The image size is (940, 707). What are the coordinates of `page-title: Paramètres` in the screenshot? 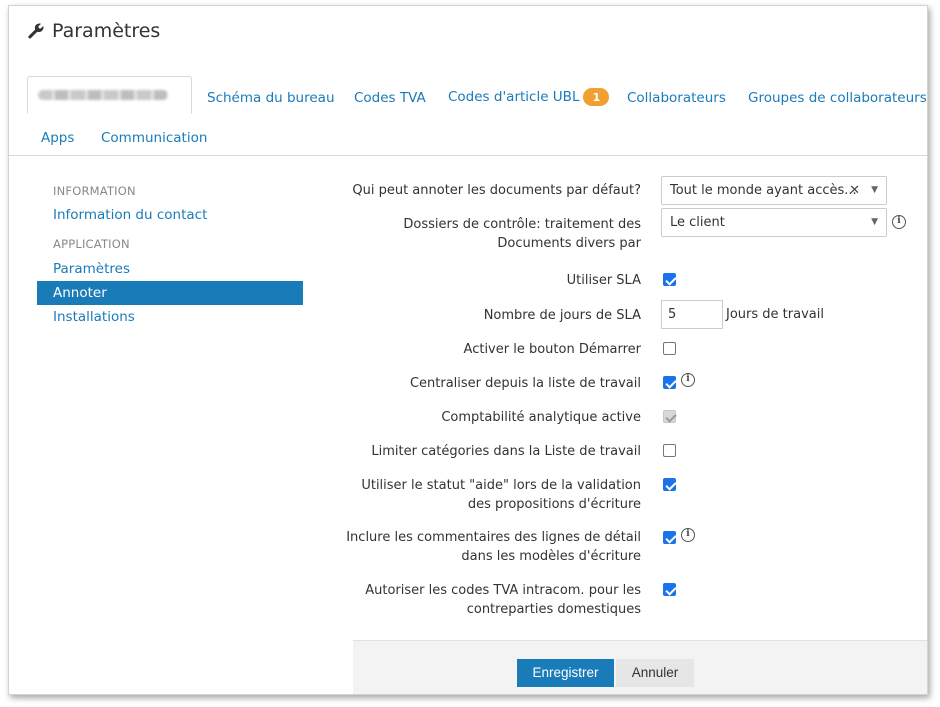 It's located at (106, 31).